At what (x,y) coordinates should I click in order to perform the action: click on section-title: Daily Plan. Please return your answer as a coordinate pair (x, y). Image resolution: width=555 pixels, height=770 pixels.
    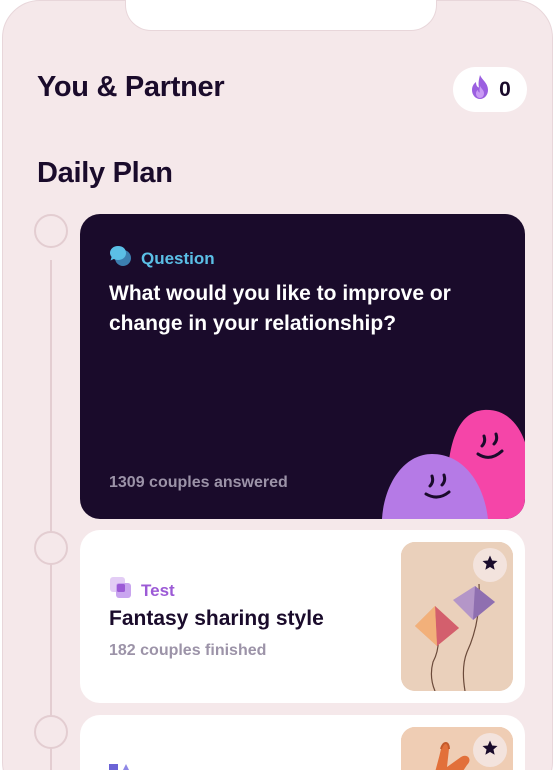
    Looking at the image, I should click on (105, 173).